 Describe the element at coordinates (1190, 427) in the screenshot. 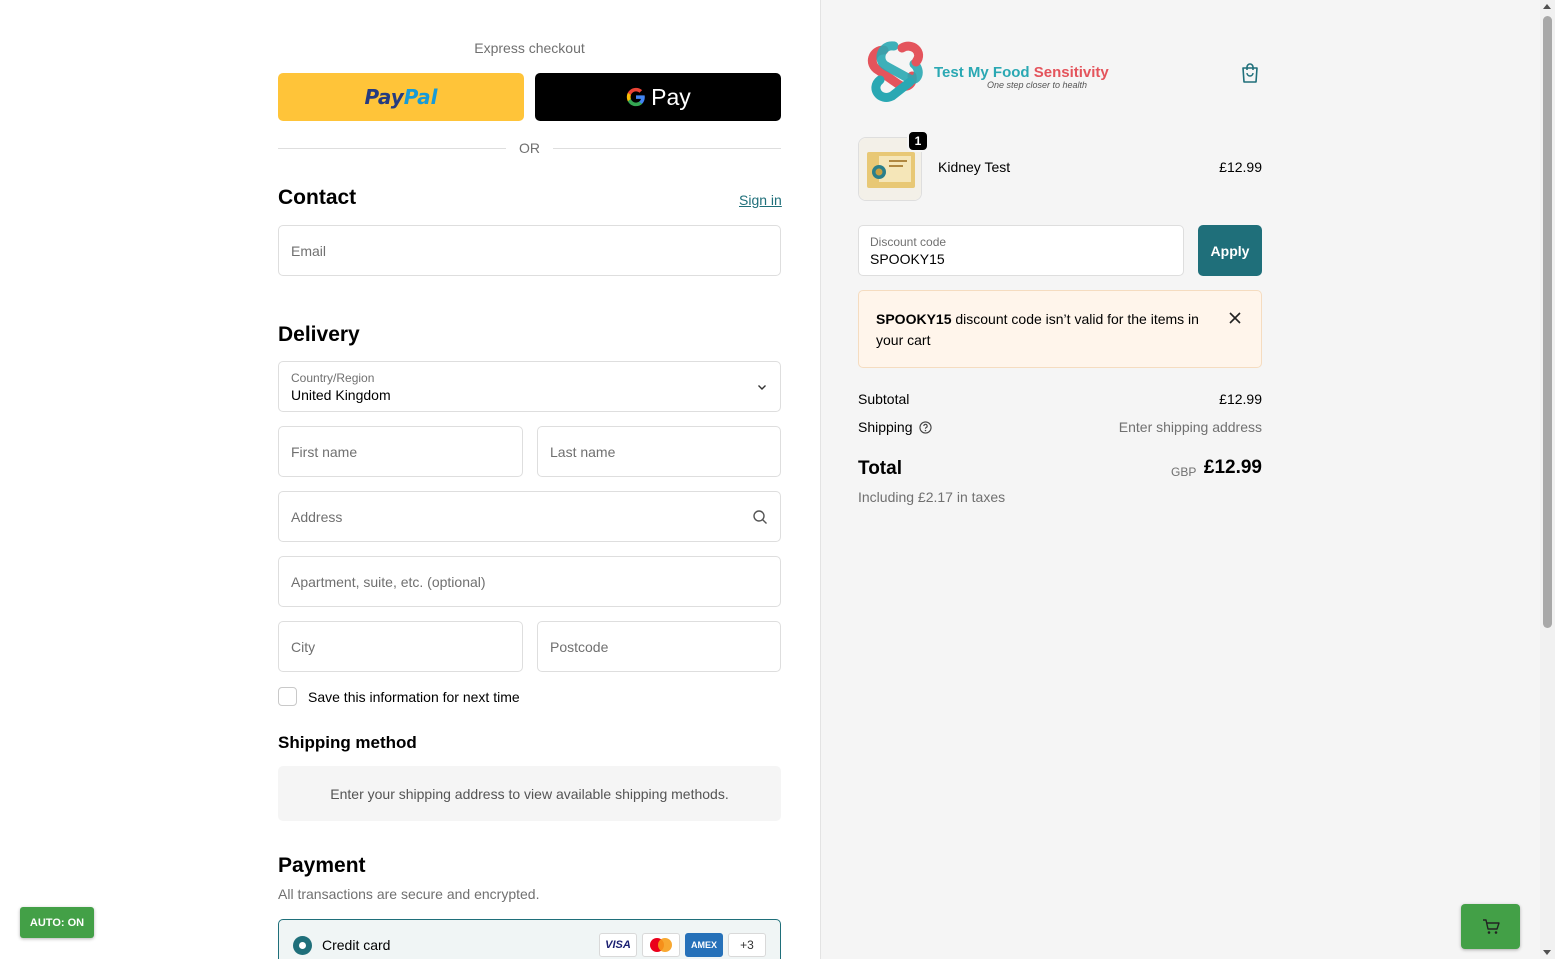

I see `shipping-value: Enter shipping address` at that location.